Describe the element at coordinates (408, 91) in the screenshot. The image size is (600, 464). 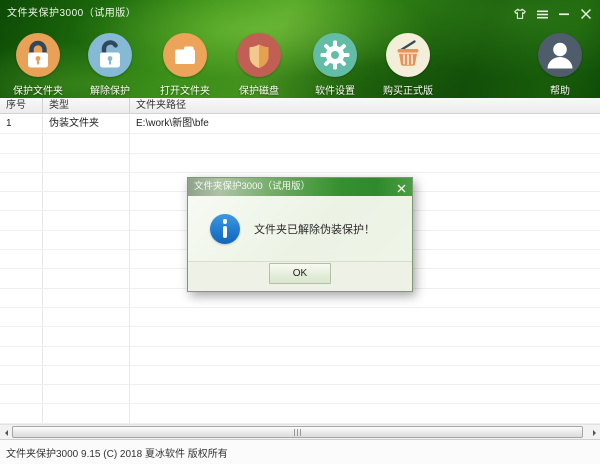
I see `toolbar-label: 购买正式版` at that location.